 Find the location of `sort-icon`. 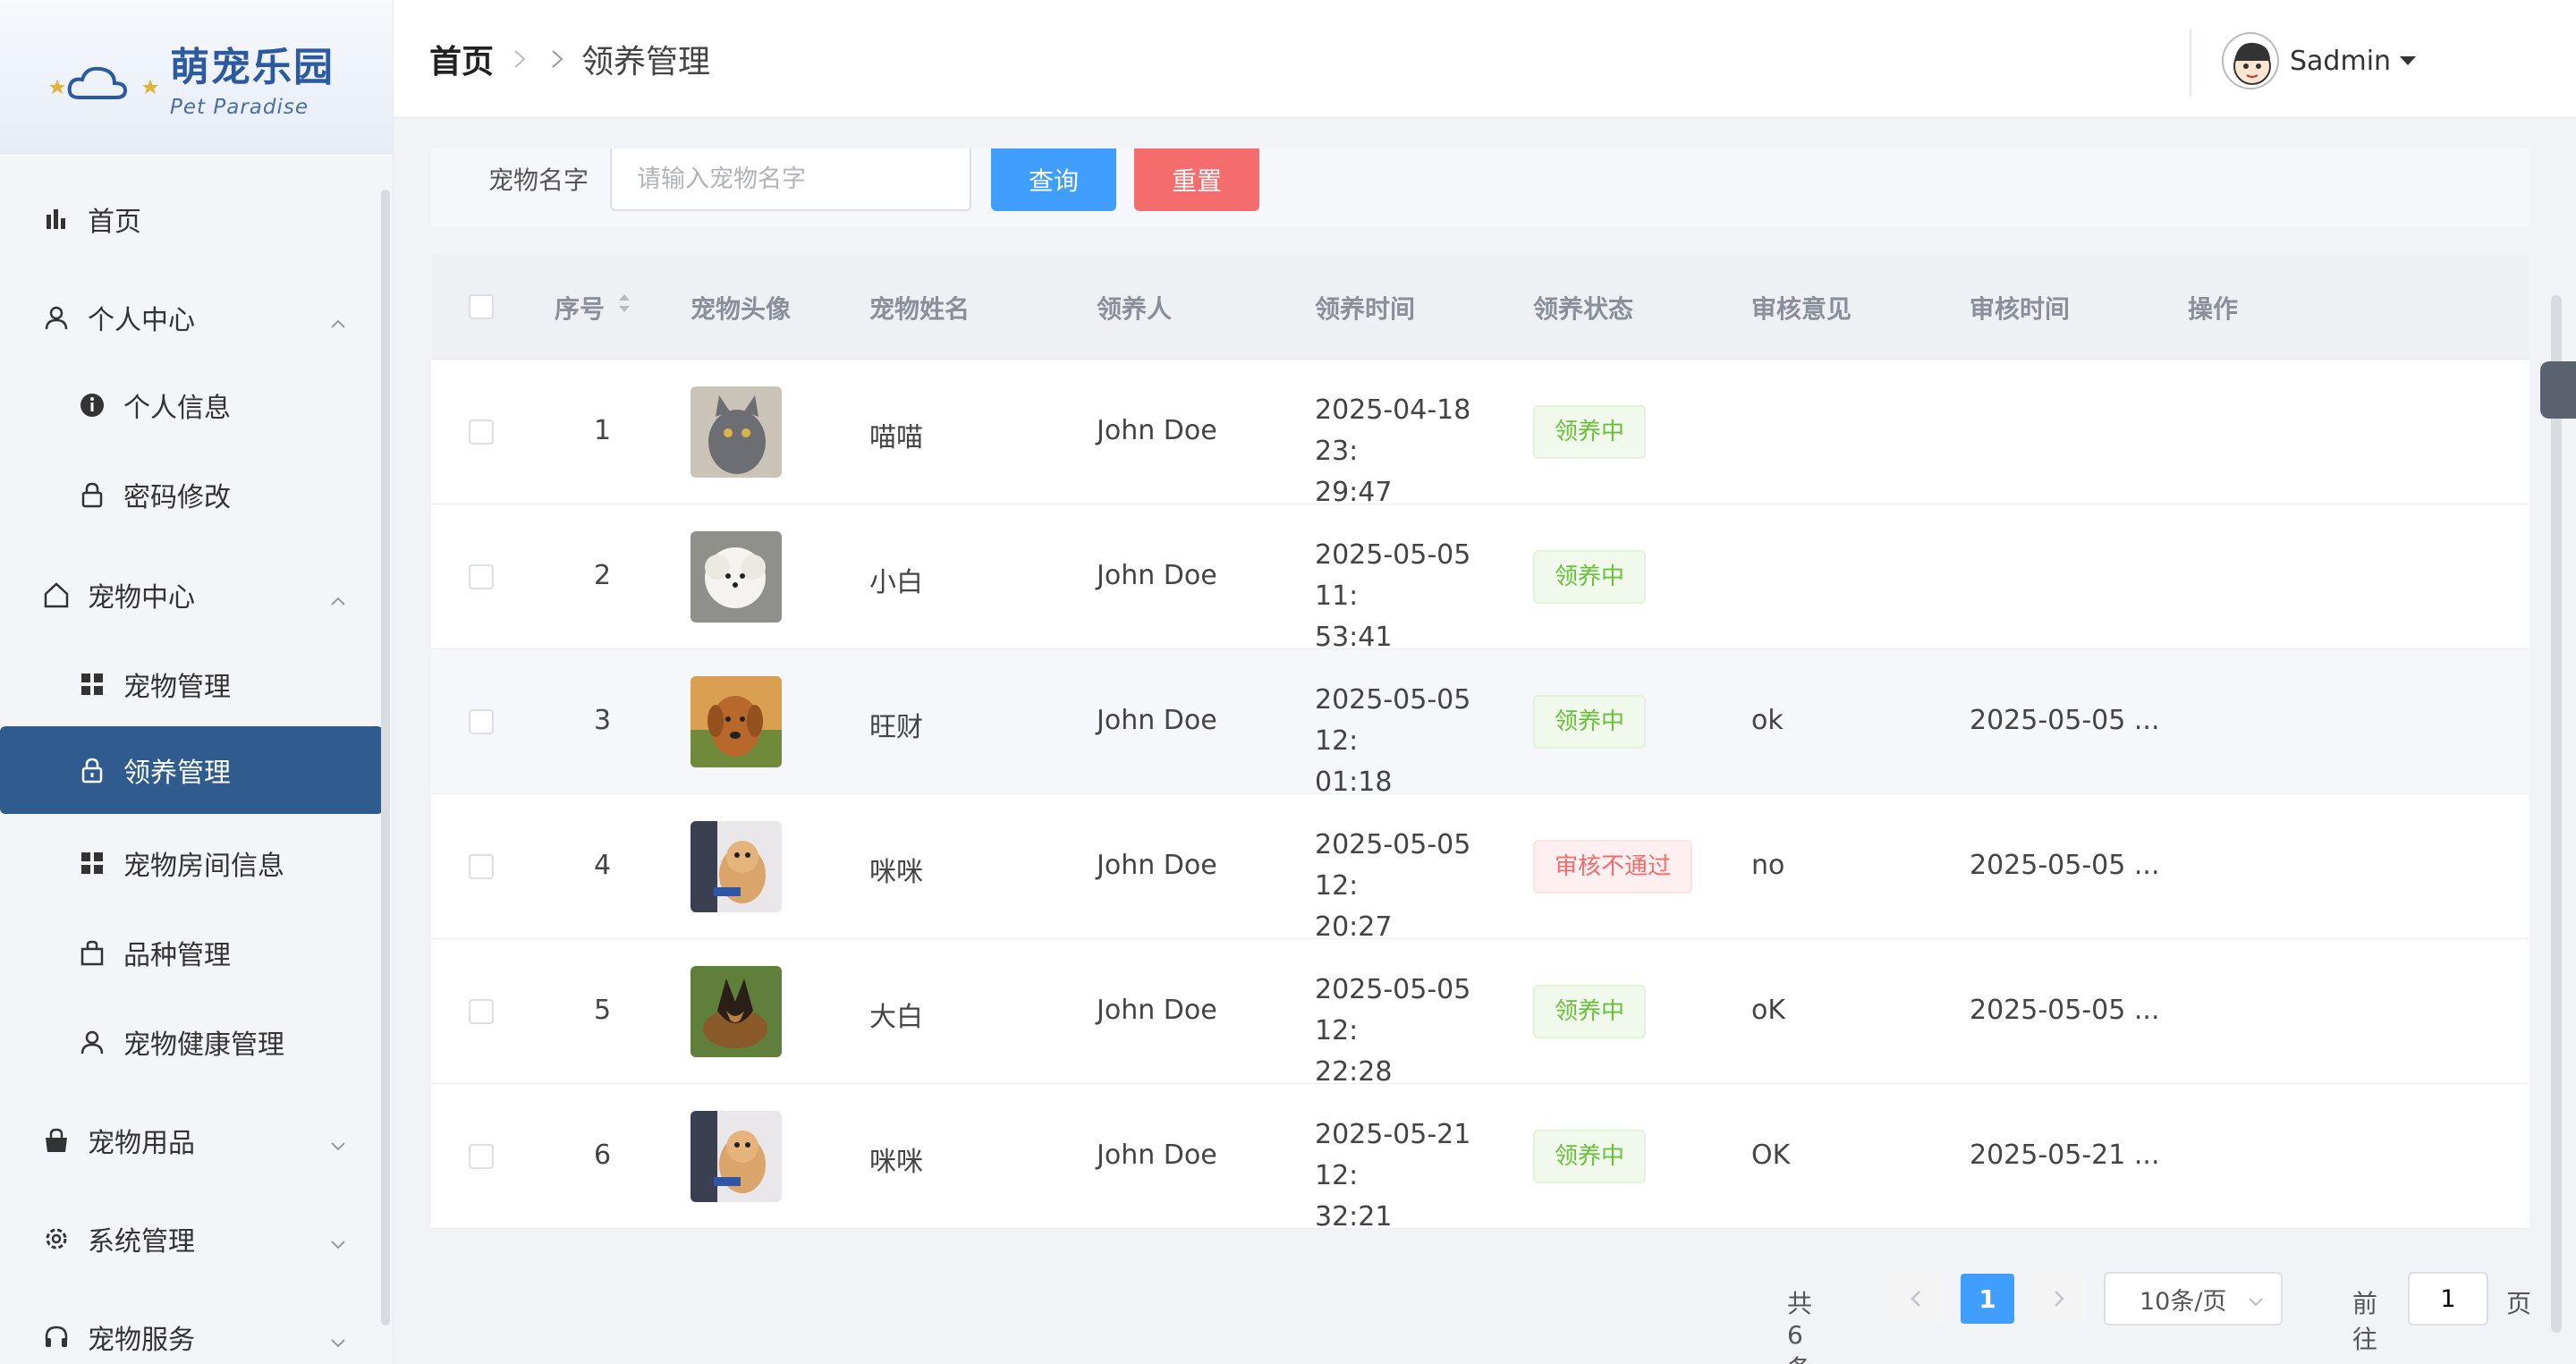

sort-icon is located at coordinates (624, 306).